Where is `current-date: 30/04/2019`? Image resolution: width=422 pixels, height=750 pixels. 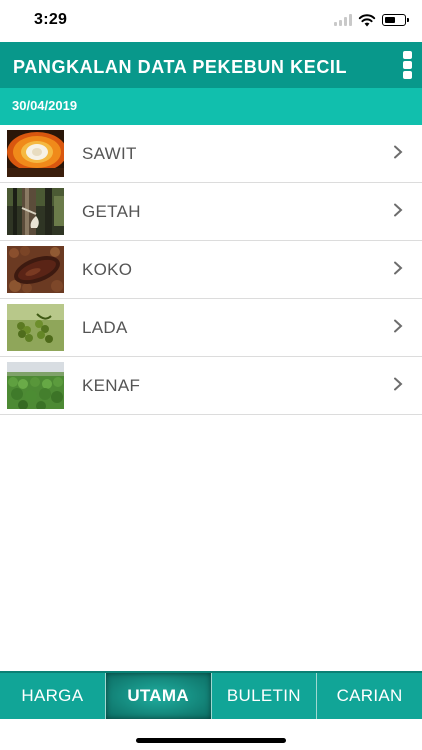 current-date: 30/04/2019 is located at coordinates (45, 105).